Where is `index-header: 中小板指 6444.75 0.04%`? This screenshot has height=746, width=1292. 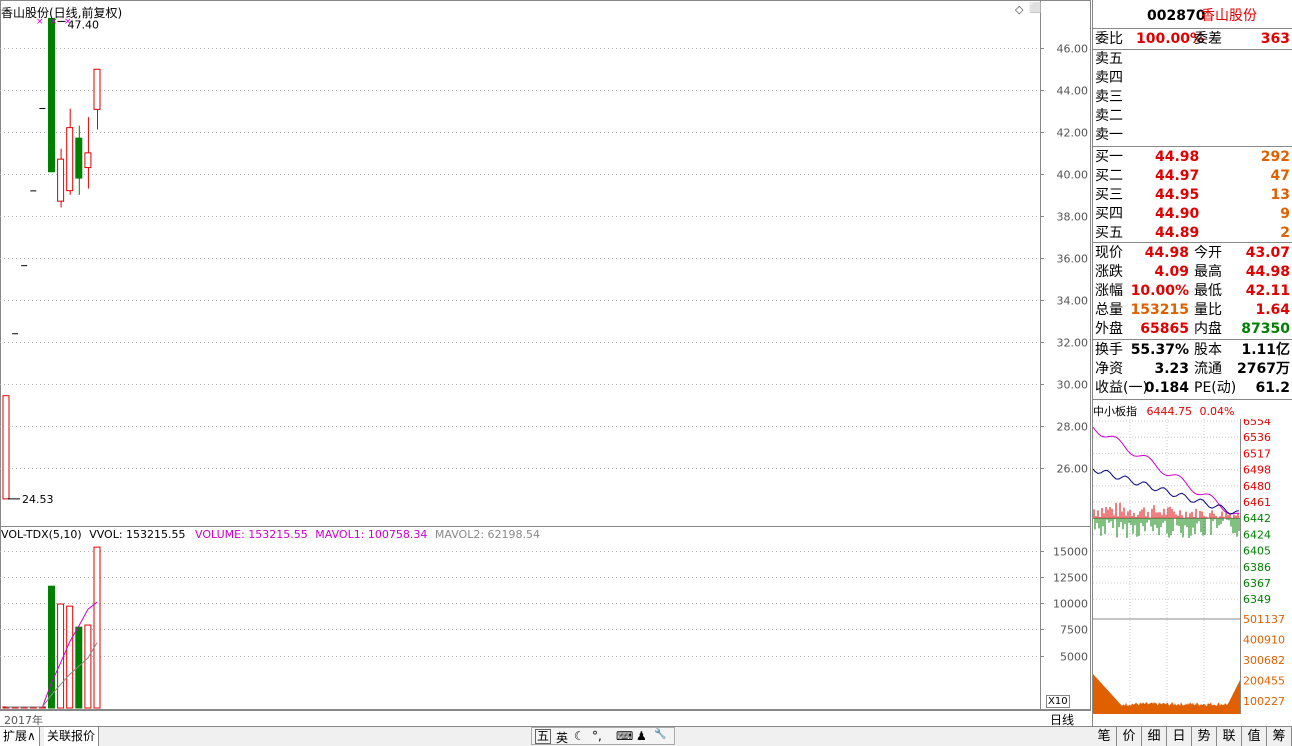
index-header: 中小板指 6444.75 0.04% is located at coordinates (1163, 411).